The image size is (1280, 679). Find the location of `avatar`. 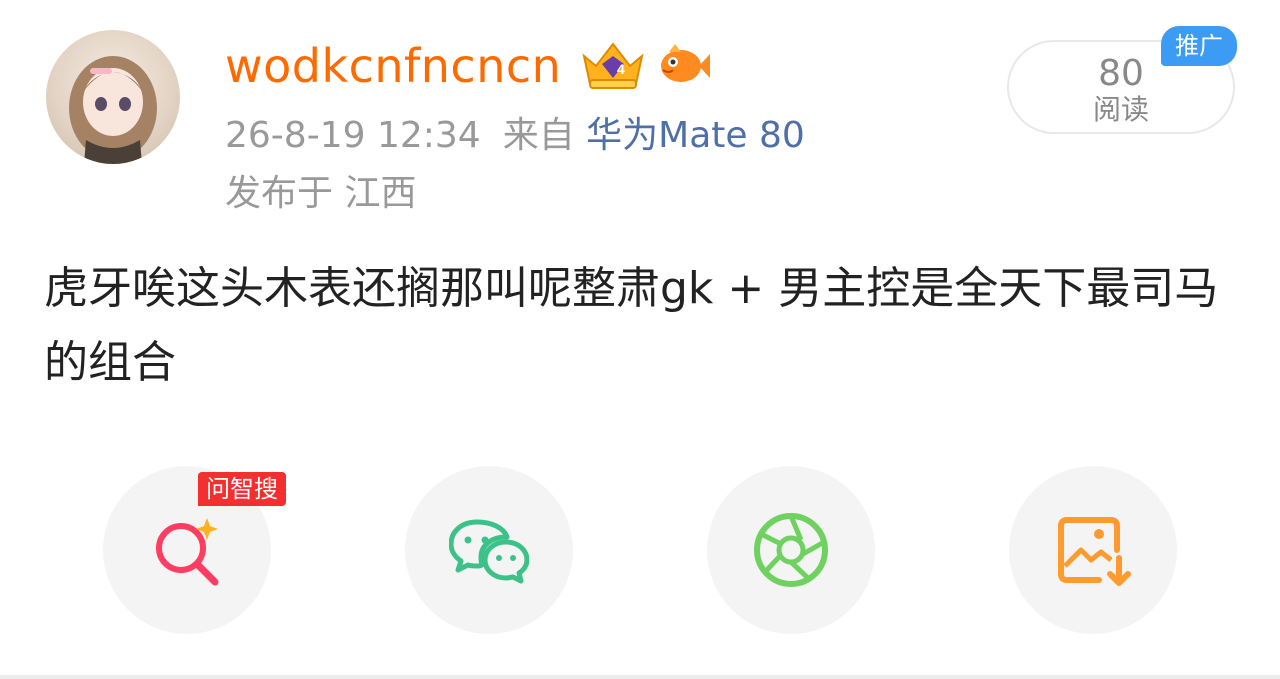

avatar is located at coordinates (113, 97).